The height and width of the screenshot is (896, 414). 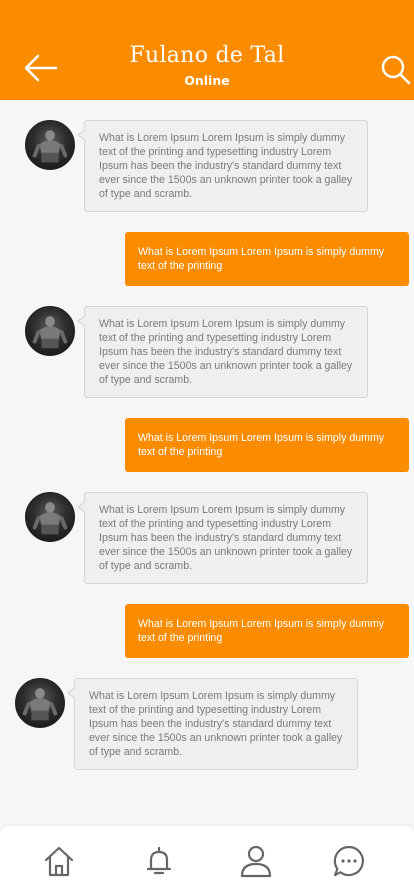 I want to click on nav-home-button, so click(x=59, y=861).